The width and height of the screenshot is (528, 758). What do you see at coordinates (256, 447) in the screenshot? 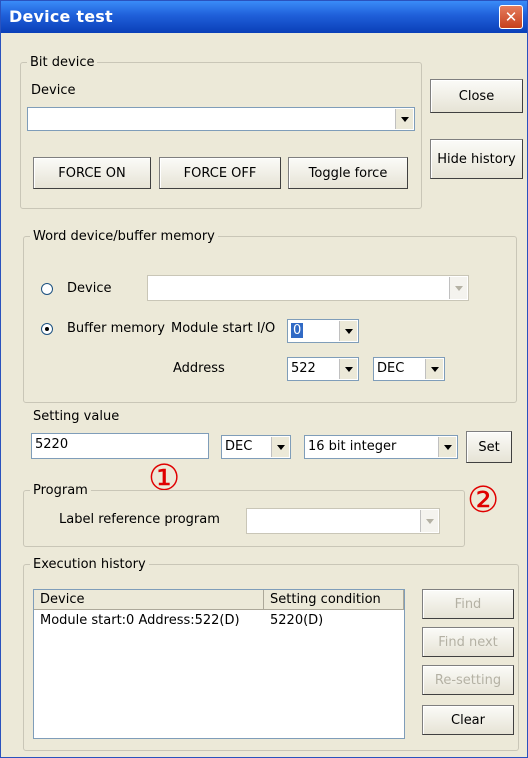
I see `setting-format-combo: DEC` at bounding box center [256, 447].